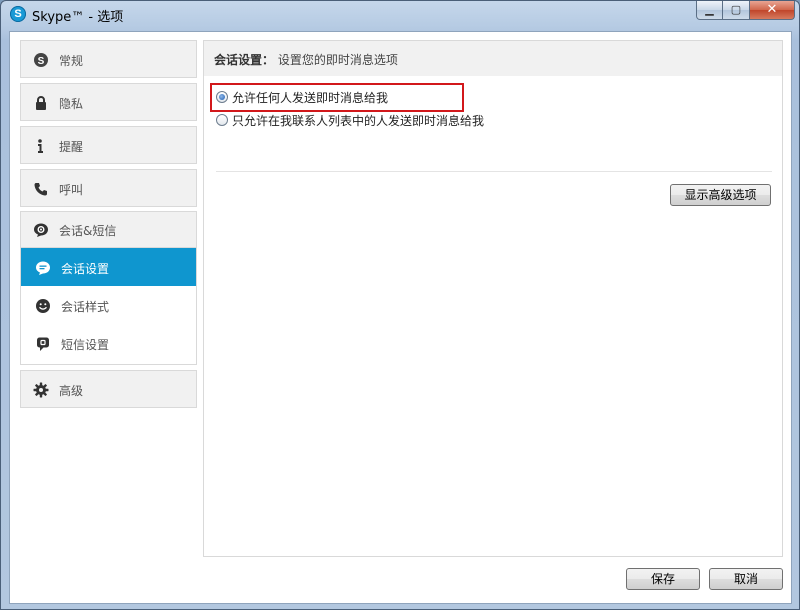  I want to click on option-allow-anyone: 允许任何人发送即时消息给我, so click(302, 97).